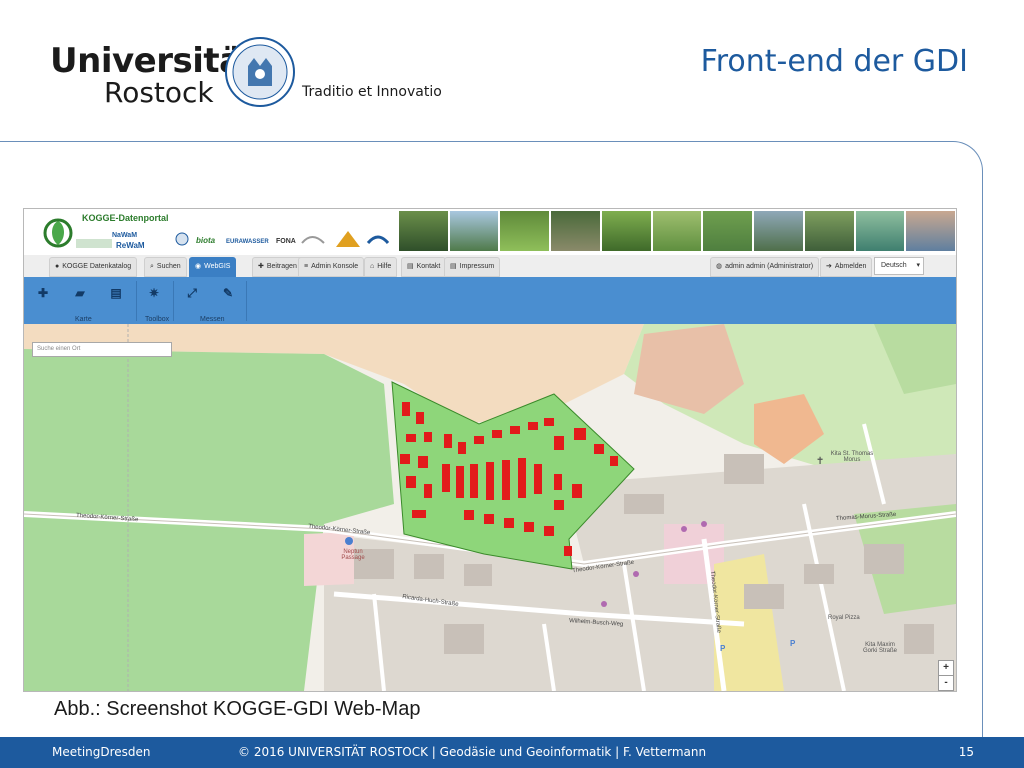 The image size is (1024, 768). I want to click on expand-icon: ⤢, so click(192, 293).